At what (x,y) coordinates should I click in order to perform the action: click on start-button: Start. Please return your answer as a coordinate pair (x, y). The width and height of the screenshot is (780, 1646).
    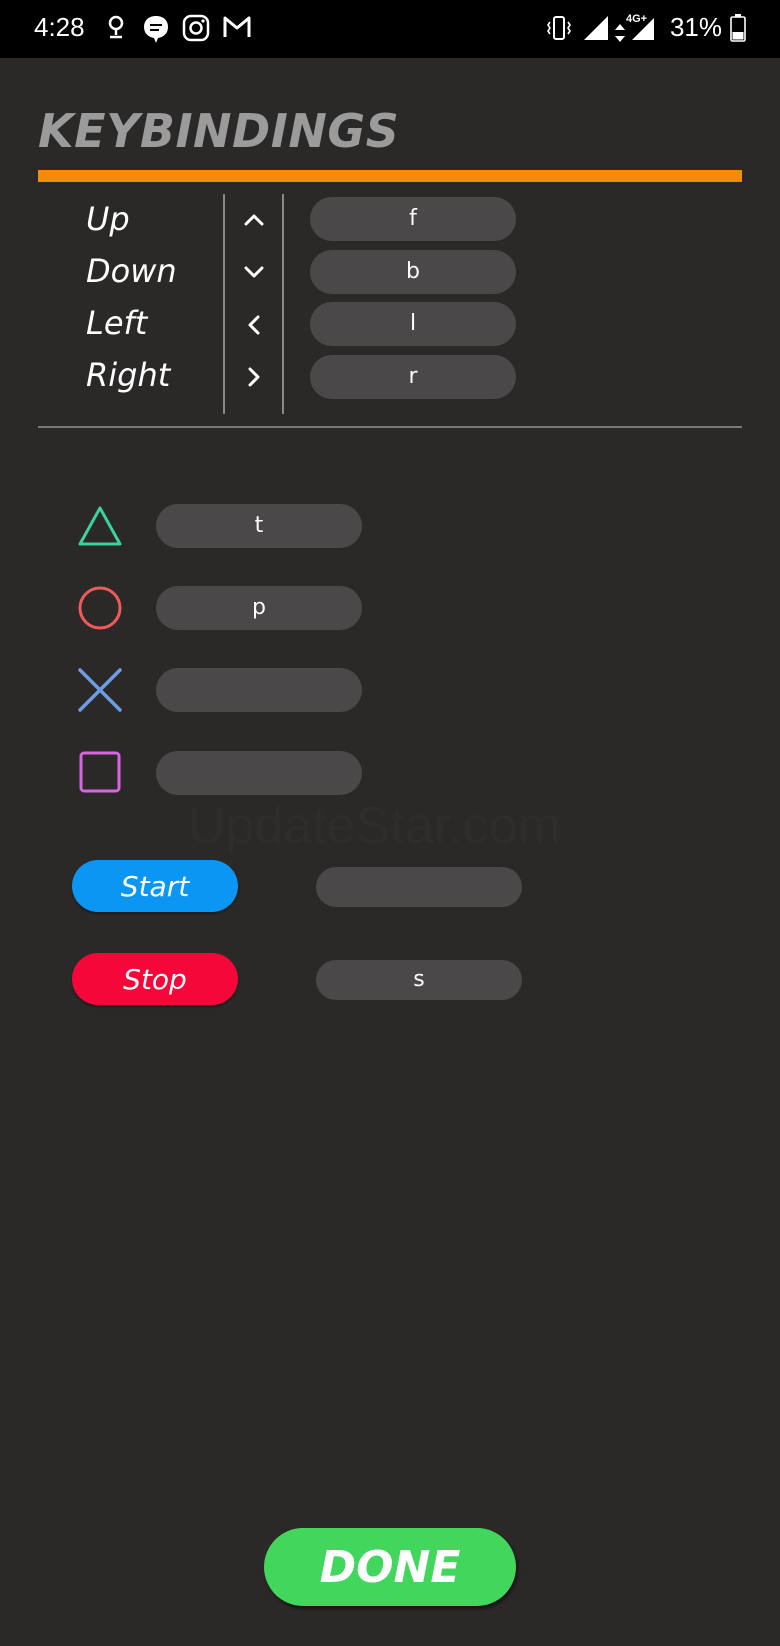
    Looking at the image, I should click on (155, 886).